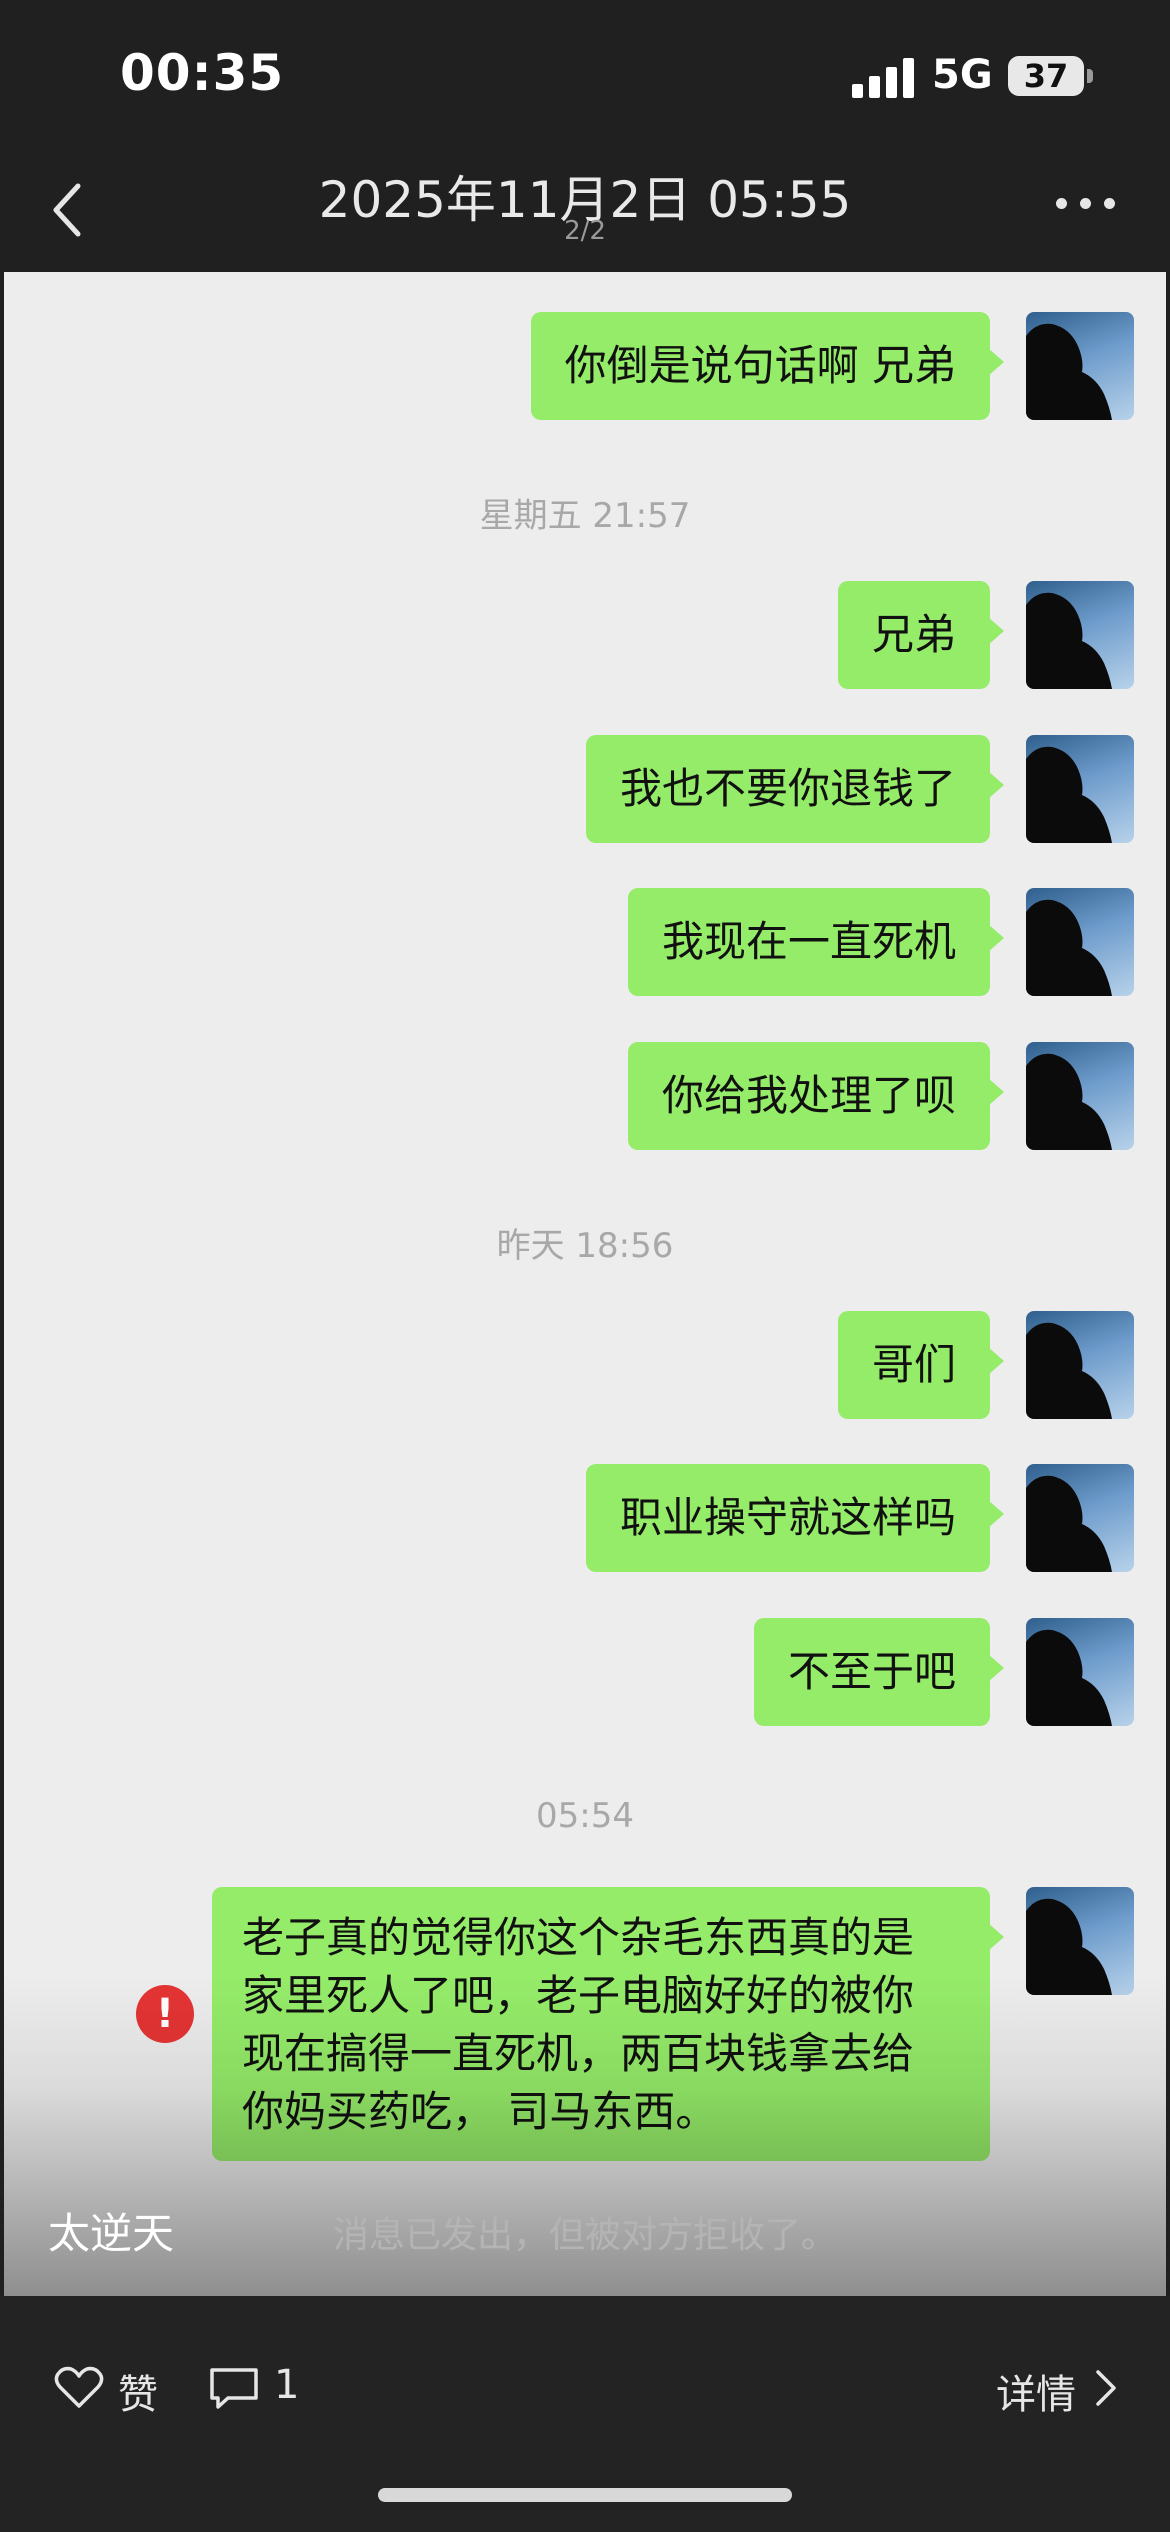 This screenshot has width=1170, height=2532. Describe the element at coordinates (1086, 208) in the screenshot. I see `more-icon` at that location.